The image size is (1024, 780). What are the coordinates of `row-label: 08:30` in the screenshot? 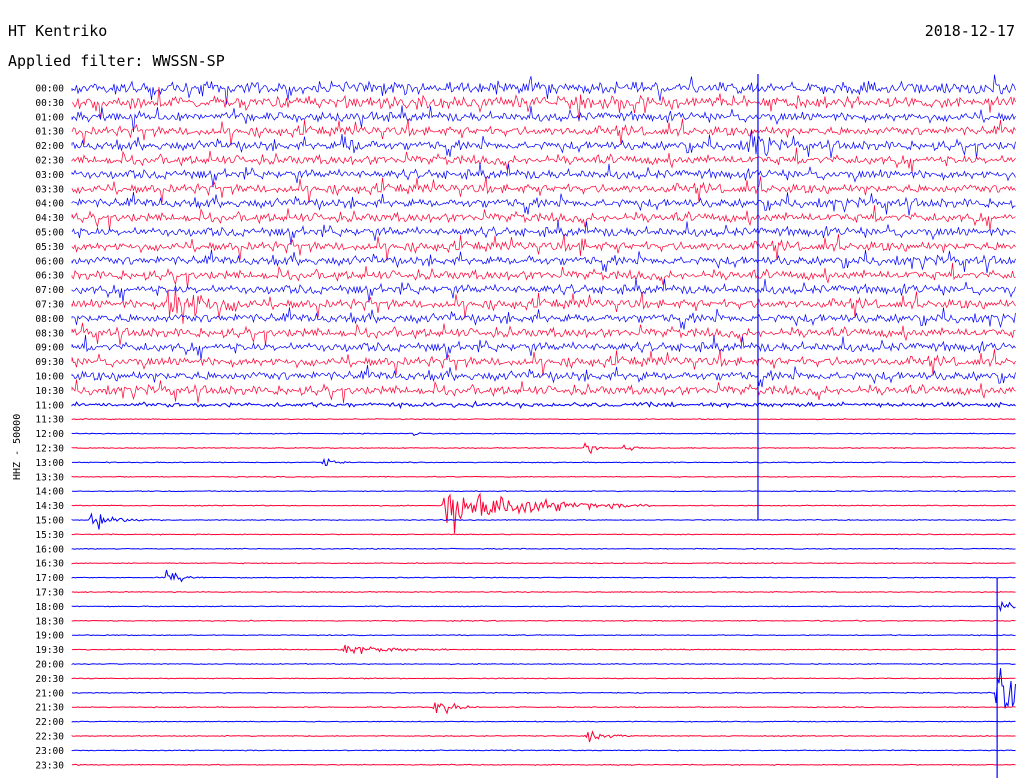 It's located at (49, 333).